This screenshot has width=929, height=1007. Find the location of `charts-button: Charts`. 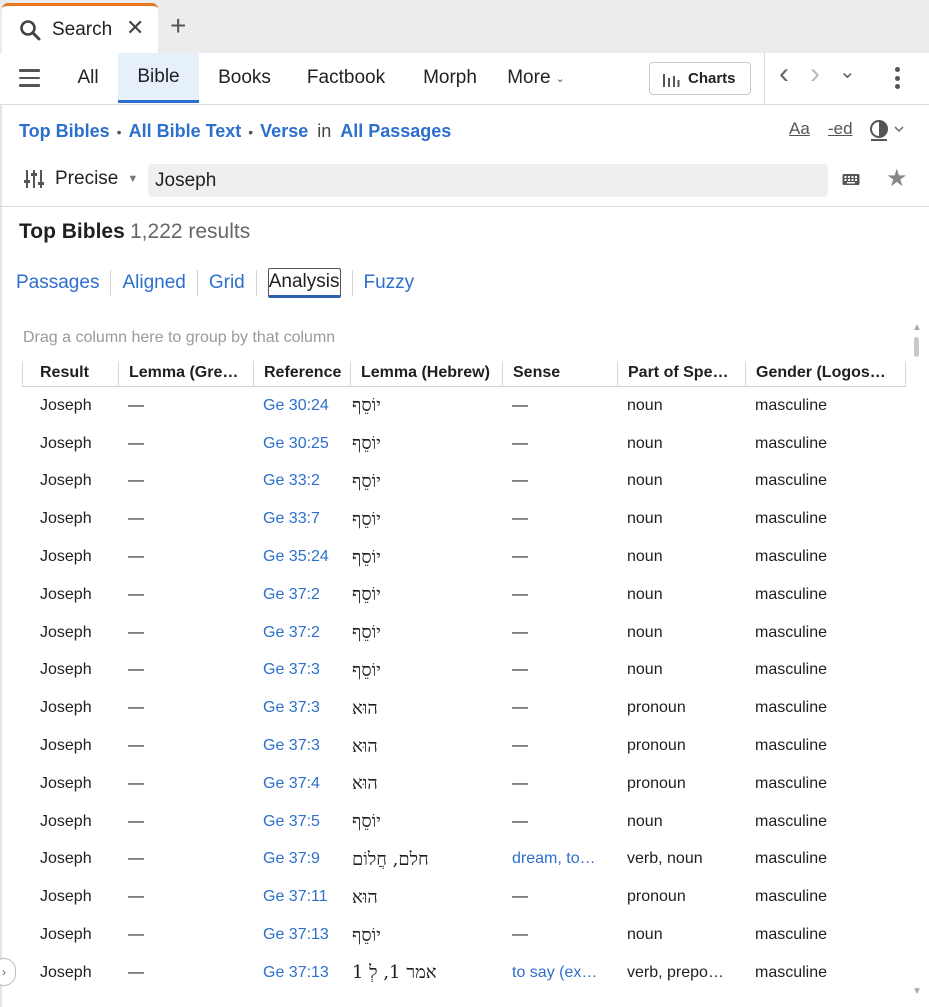

charts-button: Charts is located at coordinates (700, 78).